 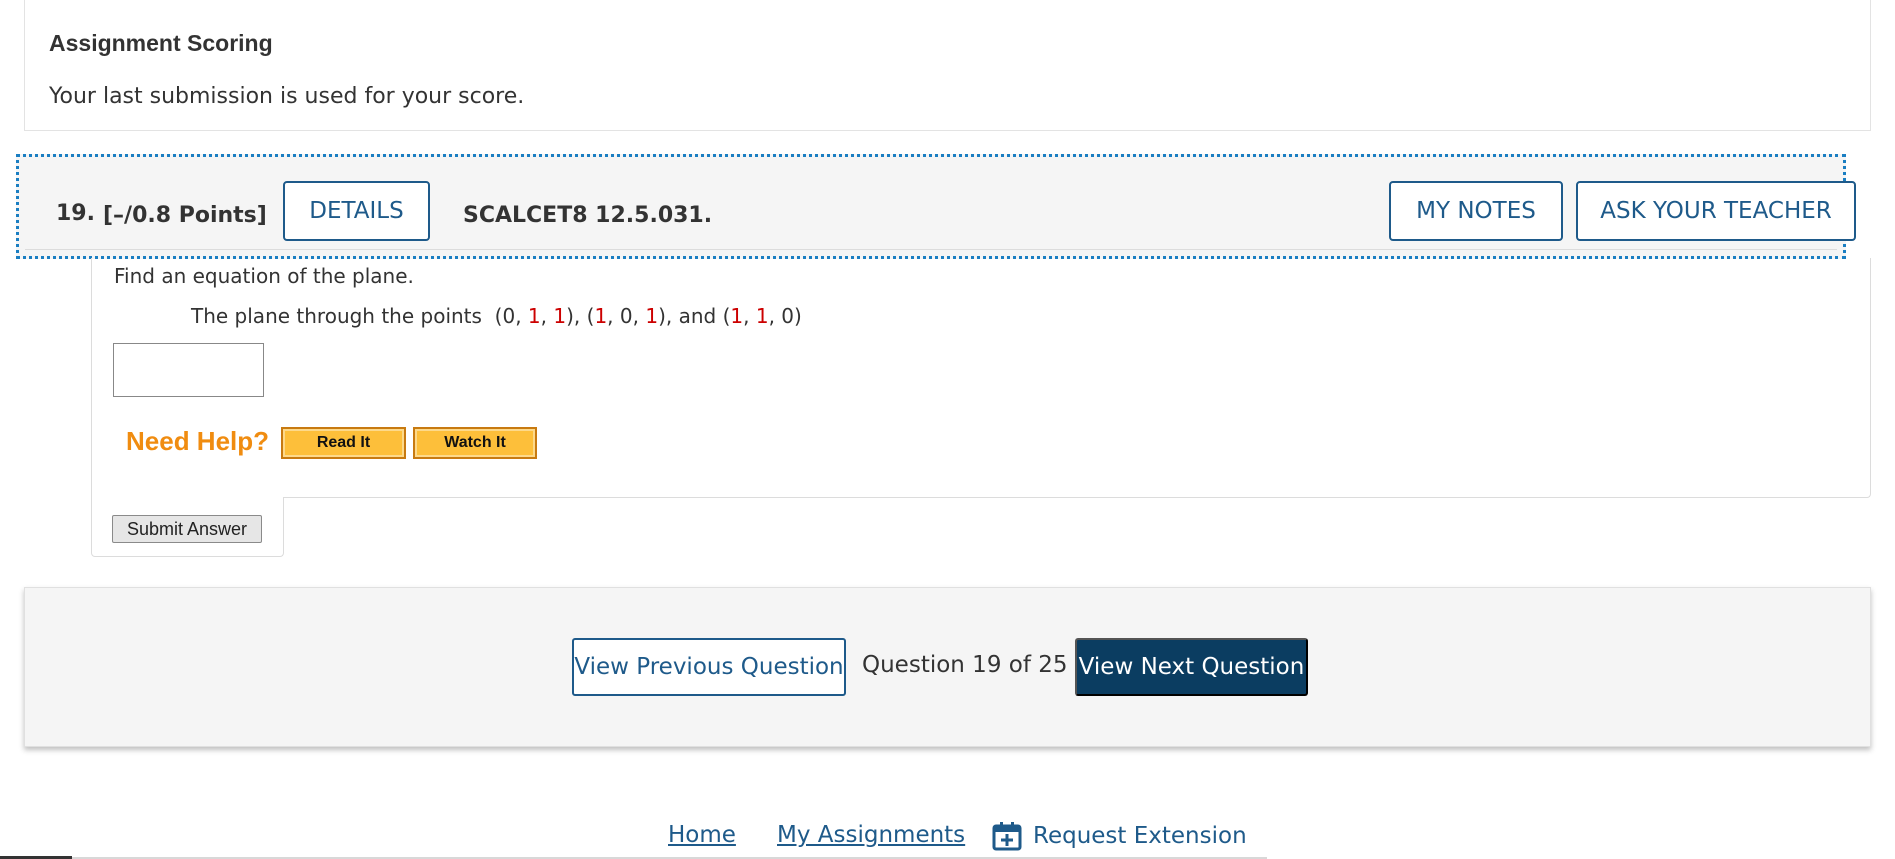 I want to click on question-points-text: (0, 1, 1), (1, 0, 1), and (1, 1, 0), so click(x=648, y=316).